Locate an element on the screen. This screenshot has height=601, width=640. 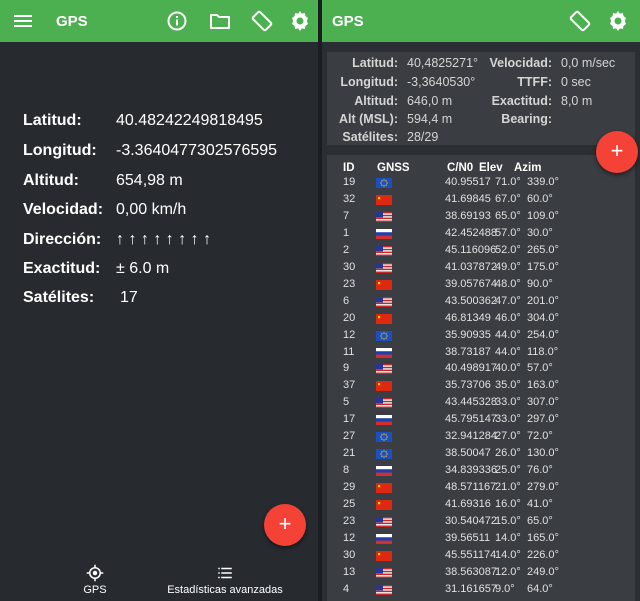
sat-azim: 72.0° is located at coordinates (540, 436).